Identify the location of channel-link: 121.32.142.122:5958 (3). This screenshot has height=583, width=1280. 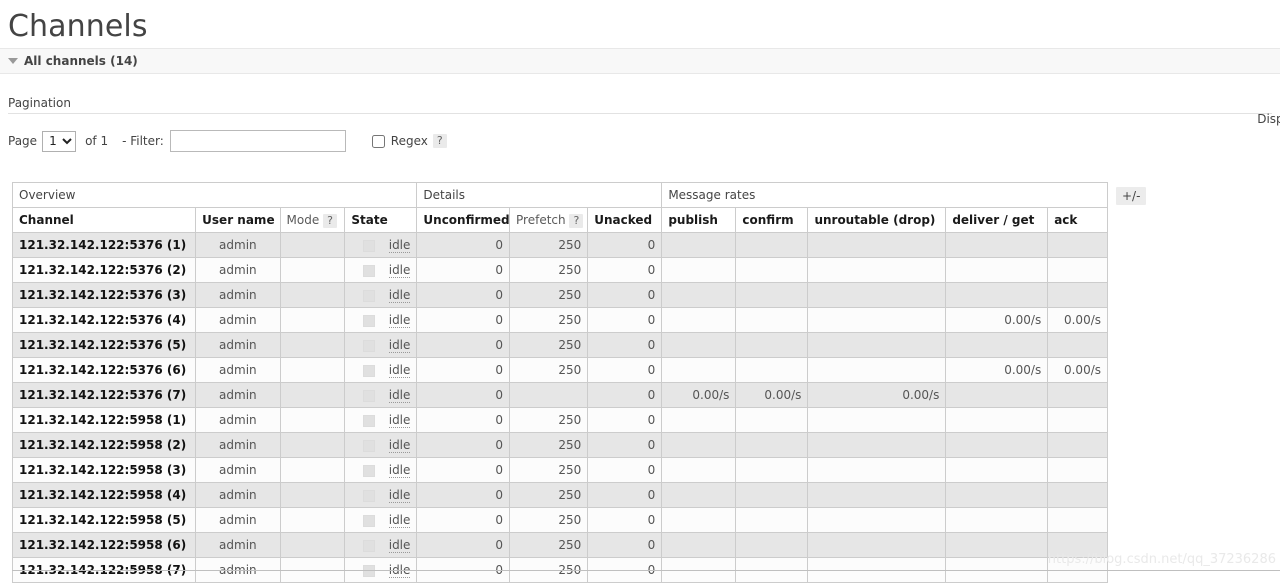
(102, 470).